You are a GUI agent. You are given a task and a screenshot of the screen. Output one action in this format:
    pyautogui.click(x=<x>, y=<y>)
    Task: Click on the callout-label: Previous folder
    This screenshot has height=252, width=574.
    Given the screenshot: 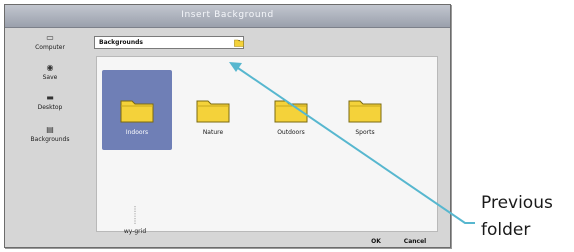 What is the action you would take?
    pyautogui.click(x=517, y=217)
    